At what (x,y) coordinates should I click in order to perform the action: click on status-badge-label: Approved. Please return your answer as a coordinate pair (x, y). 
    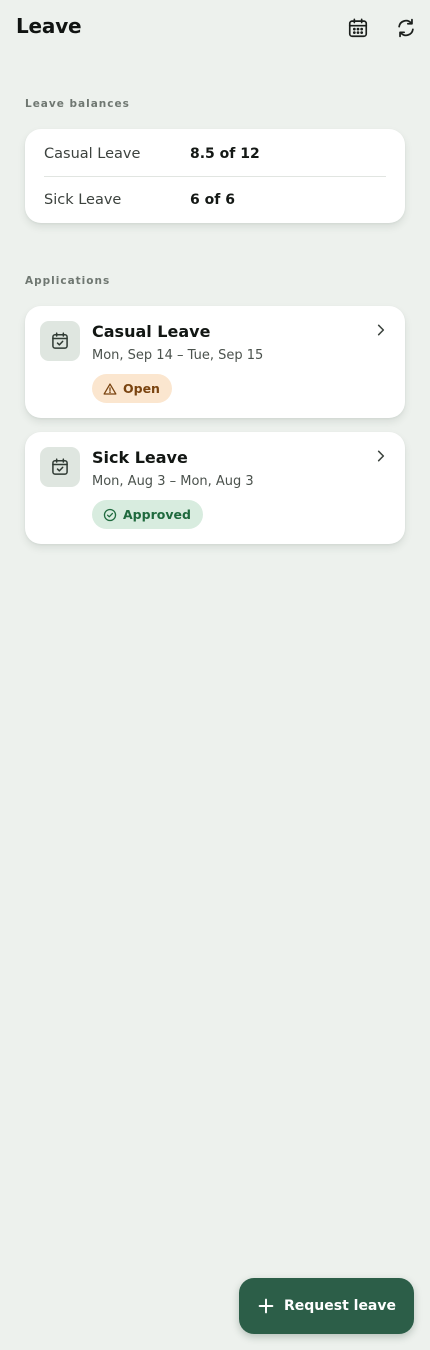
    Looking at the image, I should click on (157, 514).